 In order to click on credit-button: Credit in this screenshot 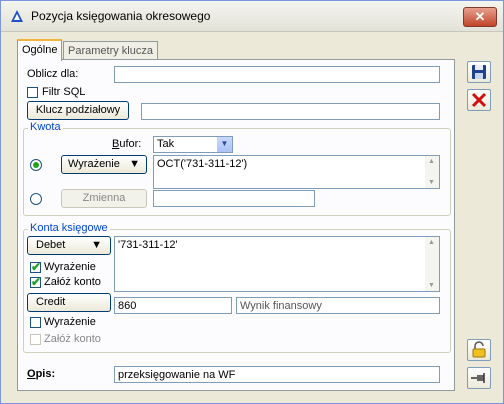, I will do `click(69, 302)`.